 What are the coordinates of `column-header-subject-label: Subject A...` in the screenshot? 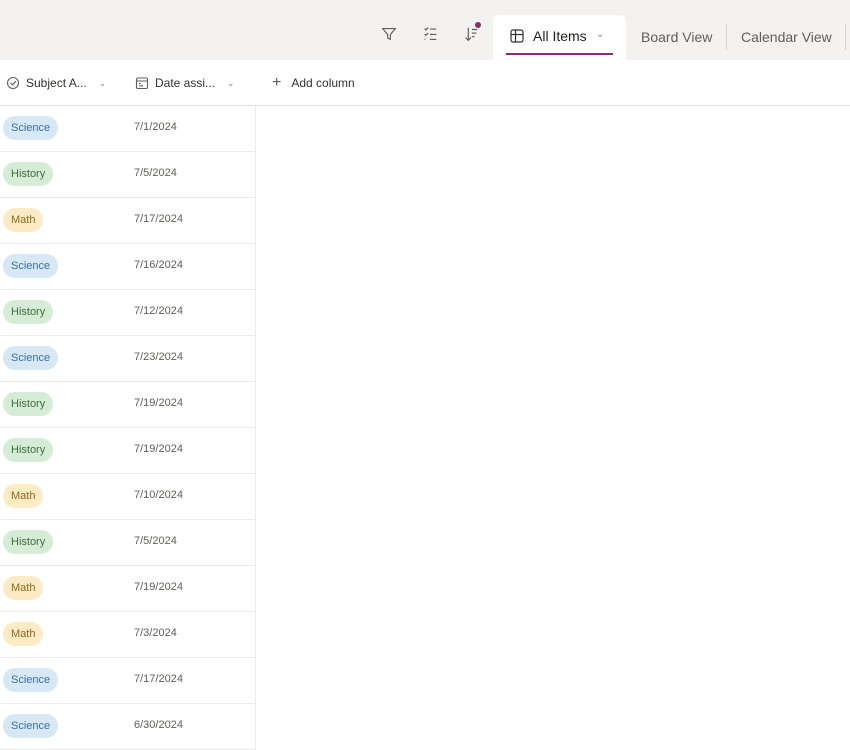 It's located at (56, 83).